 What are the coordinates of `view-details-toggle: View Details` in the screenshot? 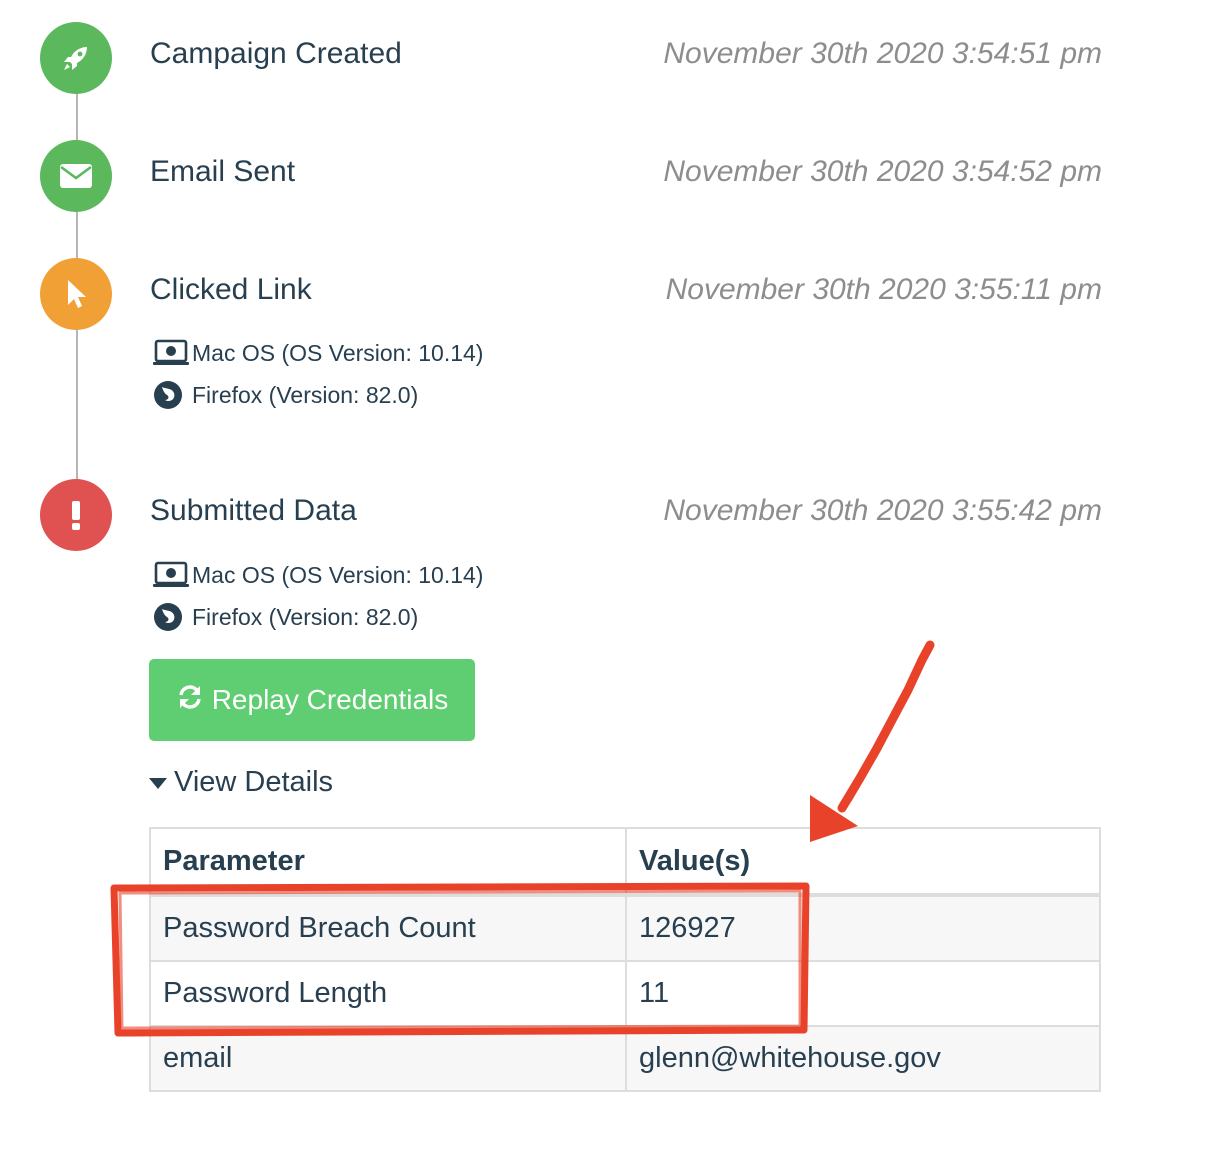 It's located at (241, 782).